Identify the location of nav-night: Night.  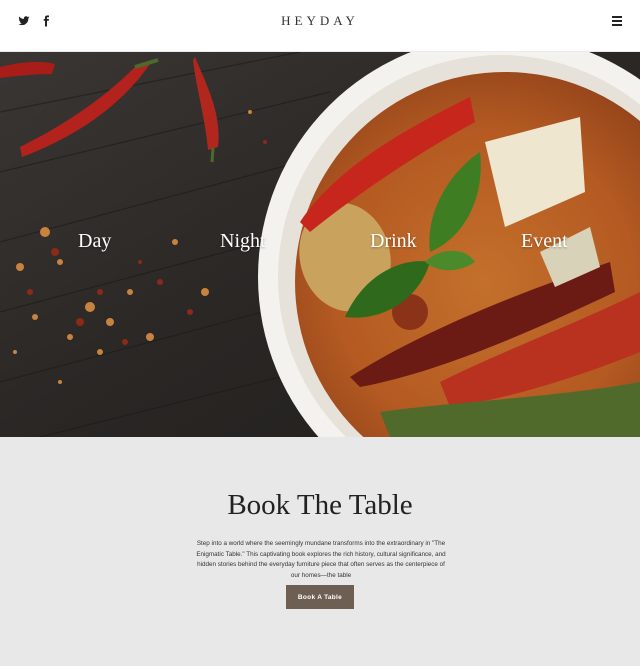
(243, 241).